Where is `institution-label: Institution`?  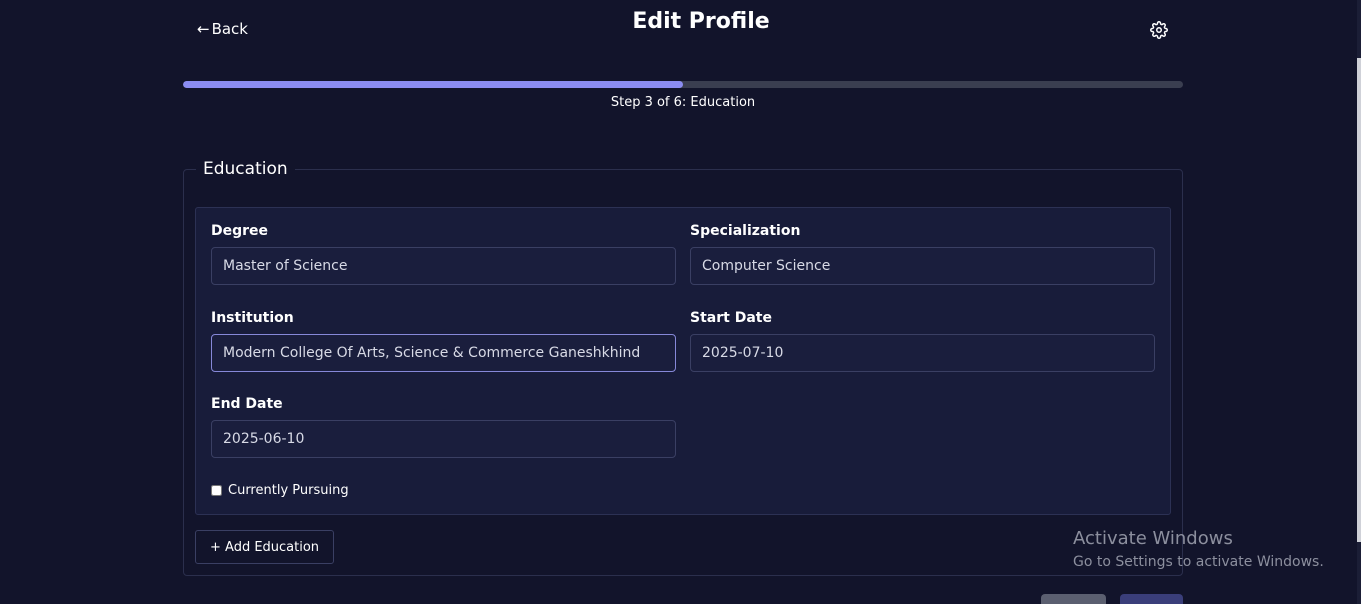 institution-label: Institution is located at coordinates (252, 318).